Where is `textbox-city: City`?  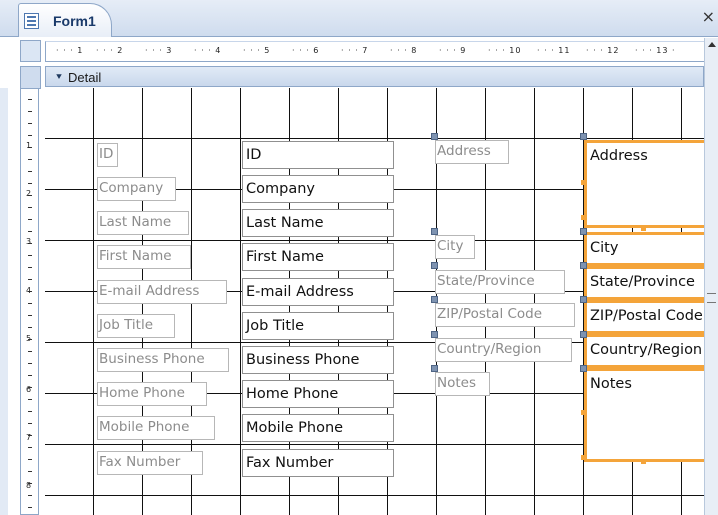 textbox-city: City is located at coordinates (644, 249).